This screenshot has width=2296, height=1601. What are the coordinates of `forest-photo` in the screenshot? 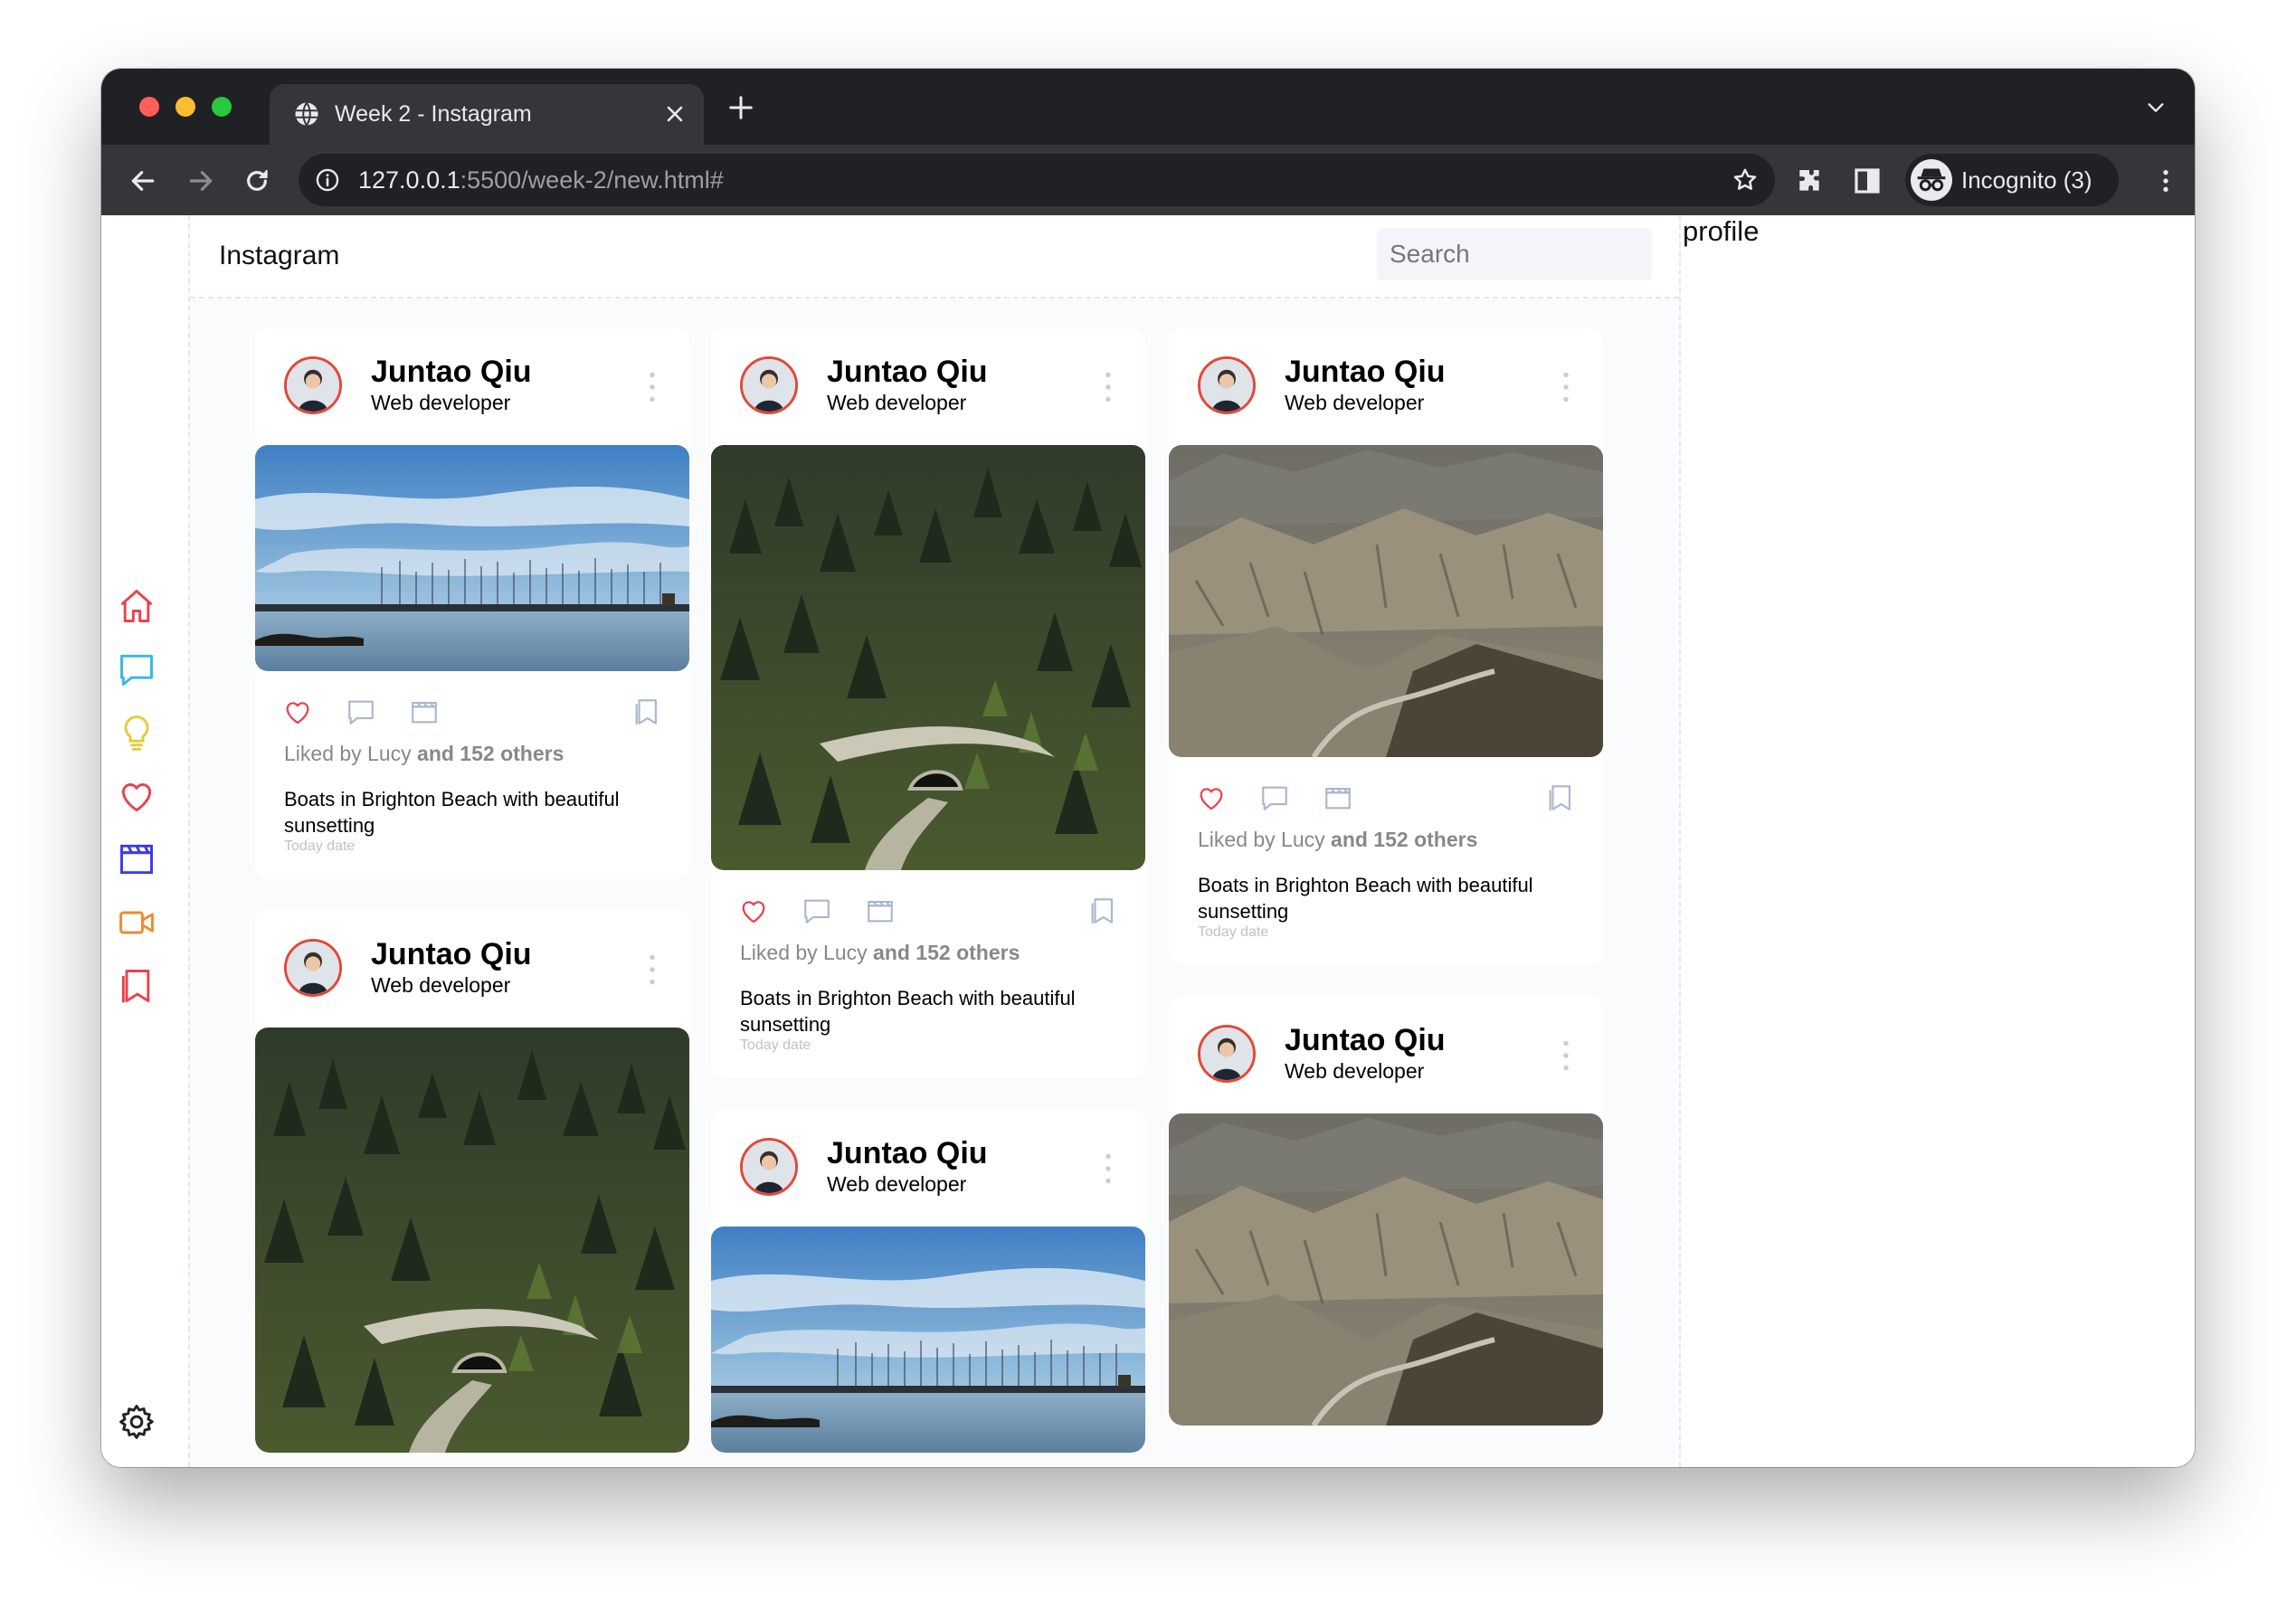 It's located at (928, 657).